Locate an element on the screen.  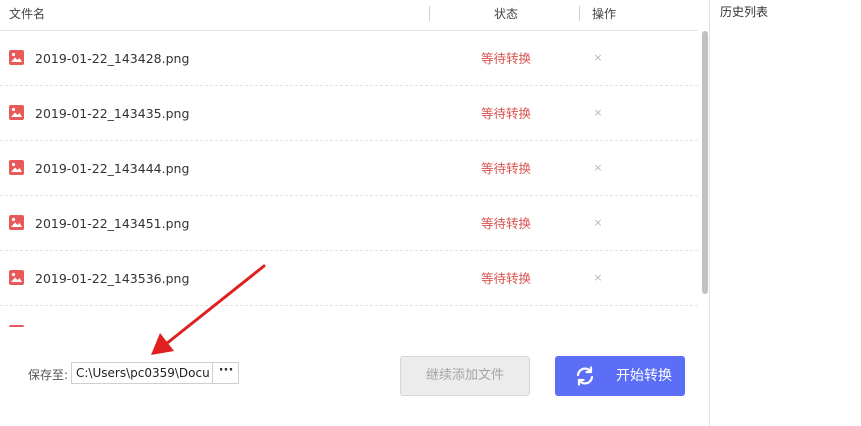
browse-button: ··· is located at coordinates (225, 373).